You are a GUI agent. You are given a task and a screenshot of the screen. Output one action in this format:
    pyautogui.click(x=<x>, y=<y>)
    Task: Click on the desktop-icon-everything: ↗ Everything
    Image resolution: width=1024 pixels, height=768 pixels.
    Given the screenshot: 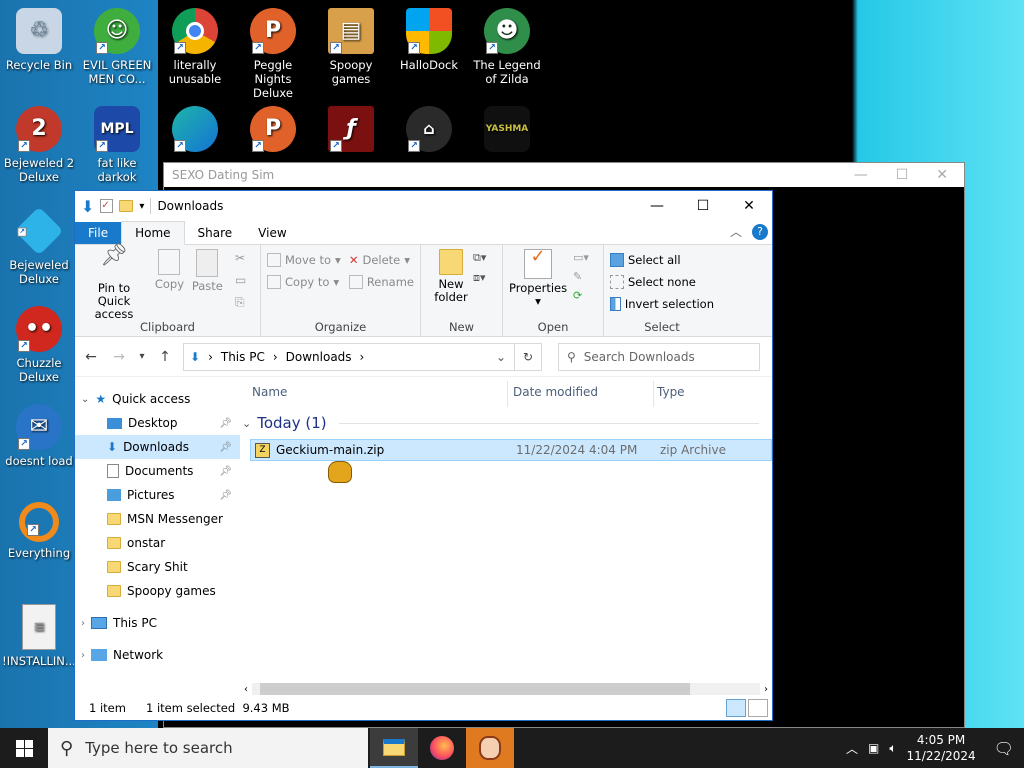 What is the action you would take?
    pyautogui.click(x=39, y=531)
    